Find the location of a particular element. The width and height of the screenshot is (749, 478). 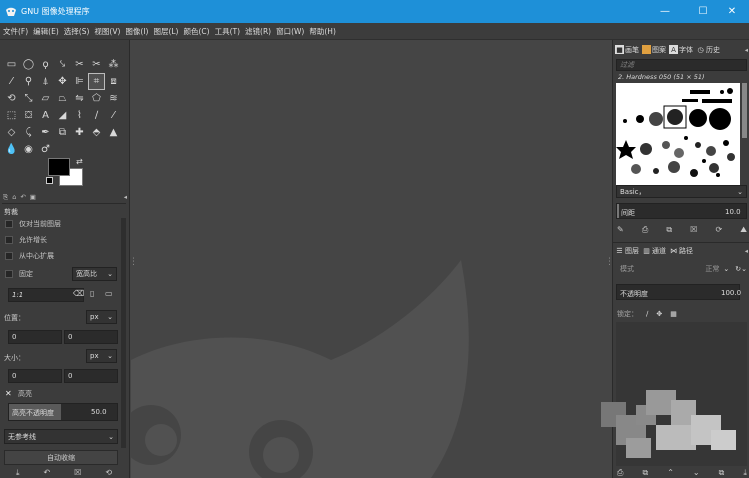

fixed-checkbox is located at coordinates (9, 273).